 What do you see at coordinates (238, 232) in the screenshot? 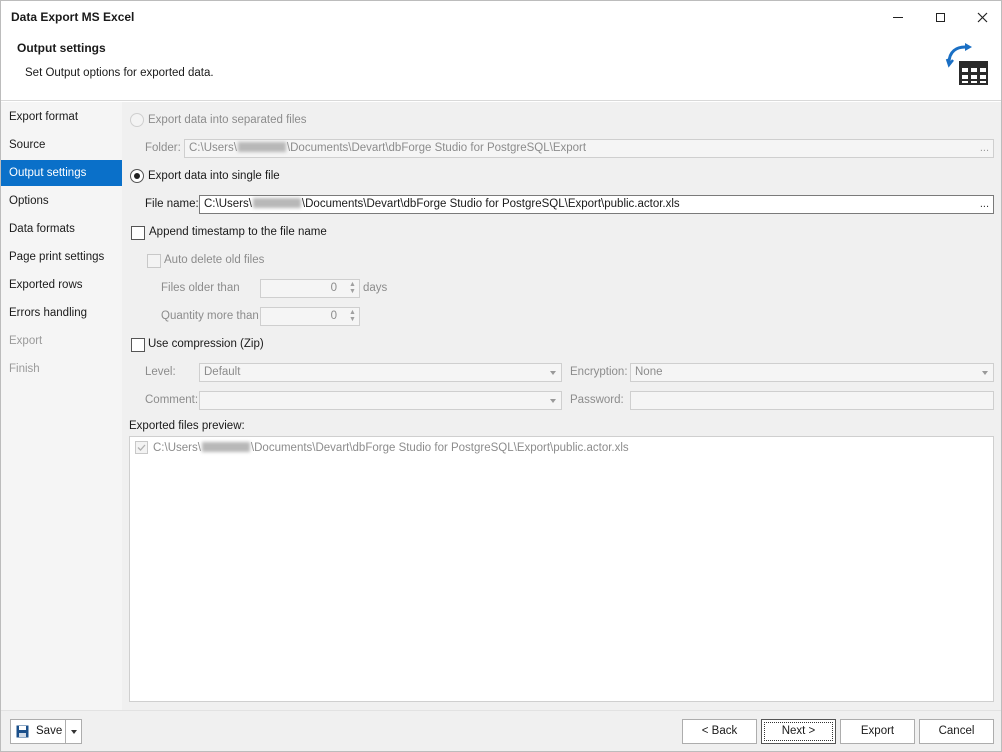
I see `append-timestamp-label: Append timestamp to the file name` at bounding box center [238, 232].